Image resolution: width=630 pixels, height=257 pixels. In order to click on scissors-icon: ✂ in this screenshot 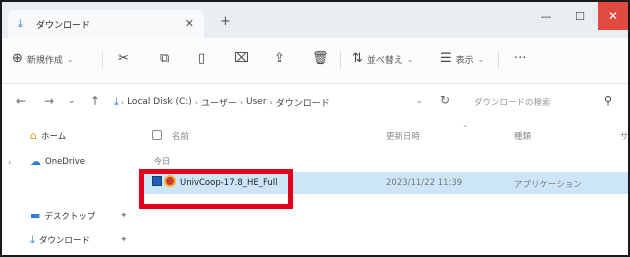, I will do `click(123, 58)`.